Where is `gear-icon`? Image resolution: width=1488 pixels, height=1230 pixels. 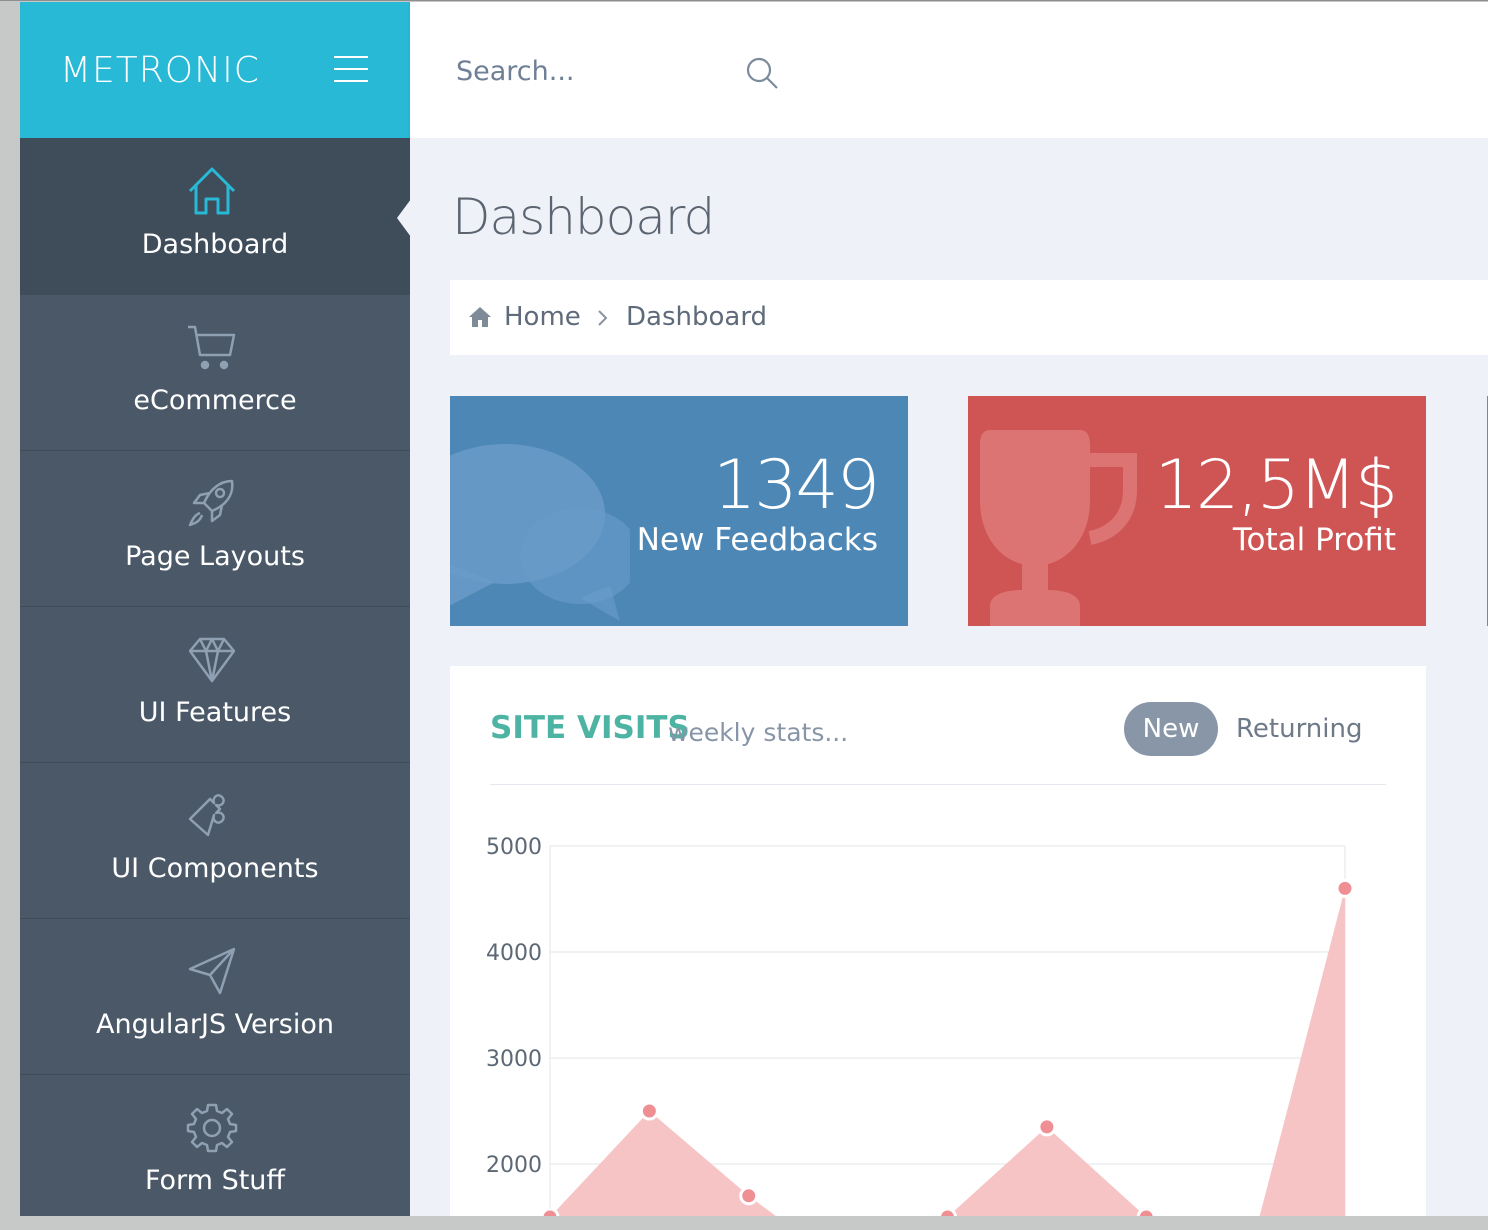
gear-icon is located at coordinates (212, 1128).